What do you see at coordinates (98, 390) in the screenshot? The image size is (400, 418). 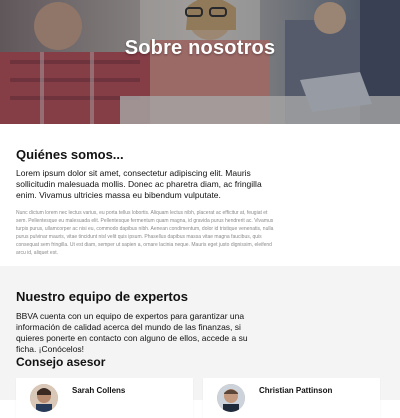 I see `member-name: Sarah Collens` at bounding box center [98, 390].